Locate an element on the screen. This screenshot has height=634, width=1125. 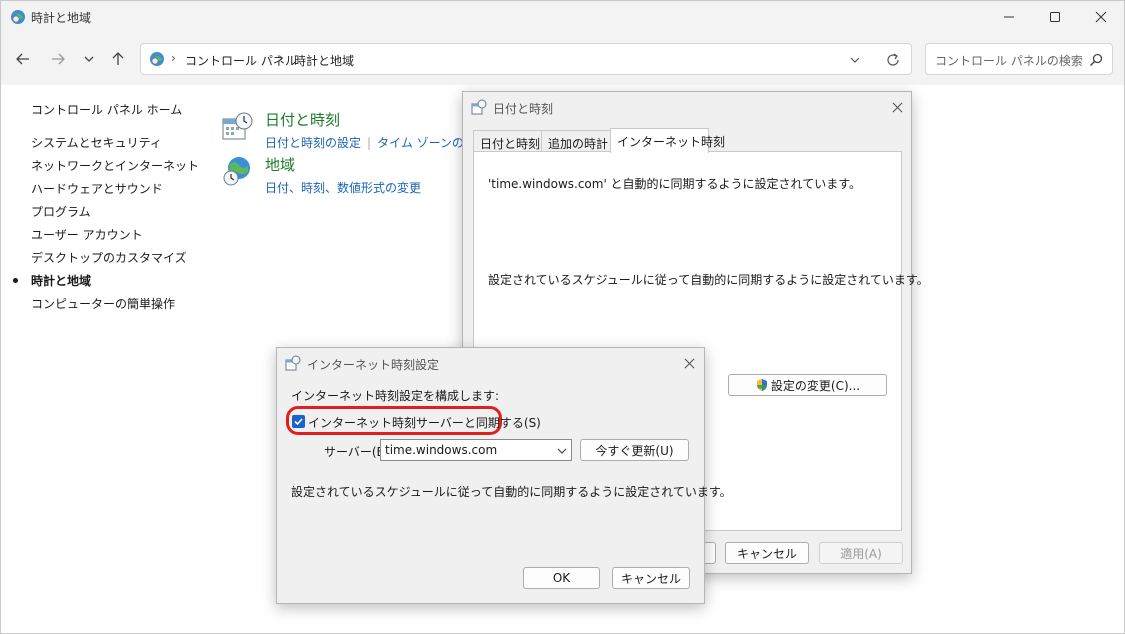
search-placeholder: コントロール パネルの検索 is located at coordinates (1009, 61).